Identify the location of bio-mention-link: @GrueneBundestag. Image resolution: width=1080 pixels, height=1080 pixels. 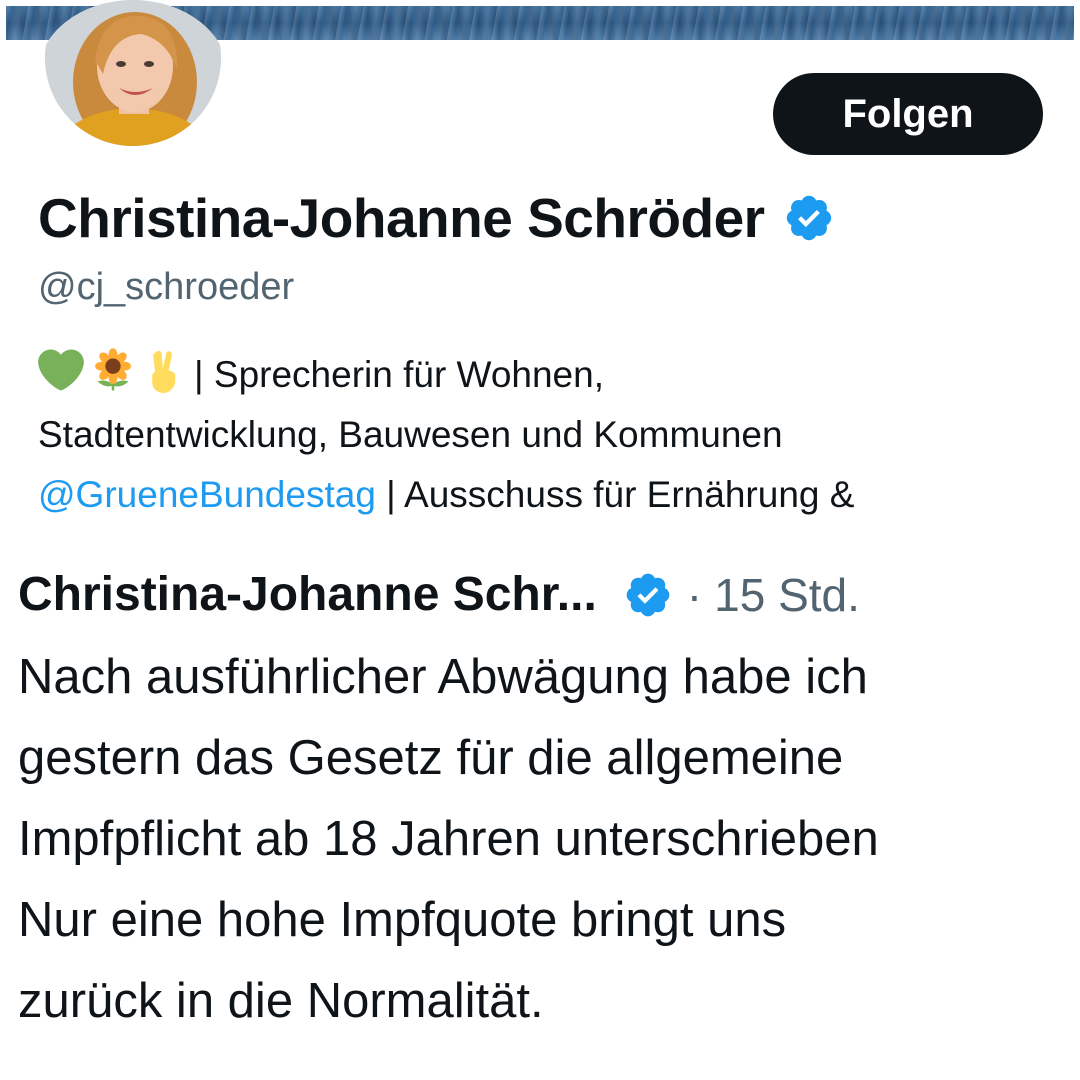
(207, 494).